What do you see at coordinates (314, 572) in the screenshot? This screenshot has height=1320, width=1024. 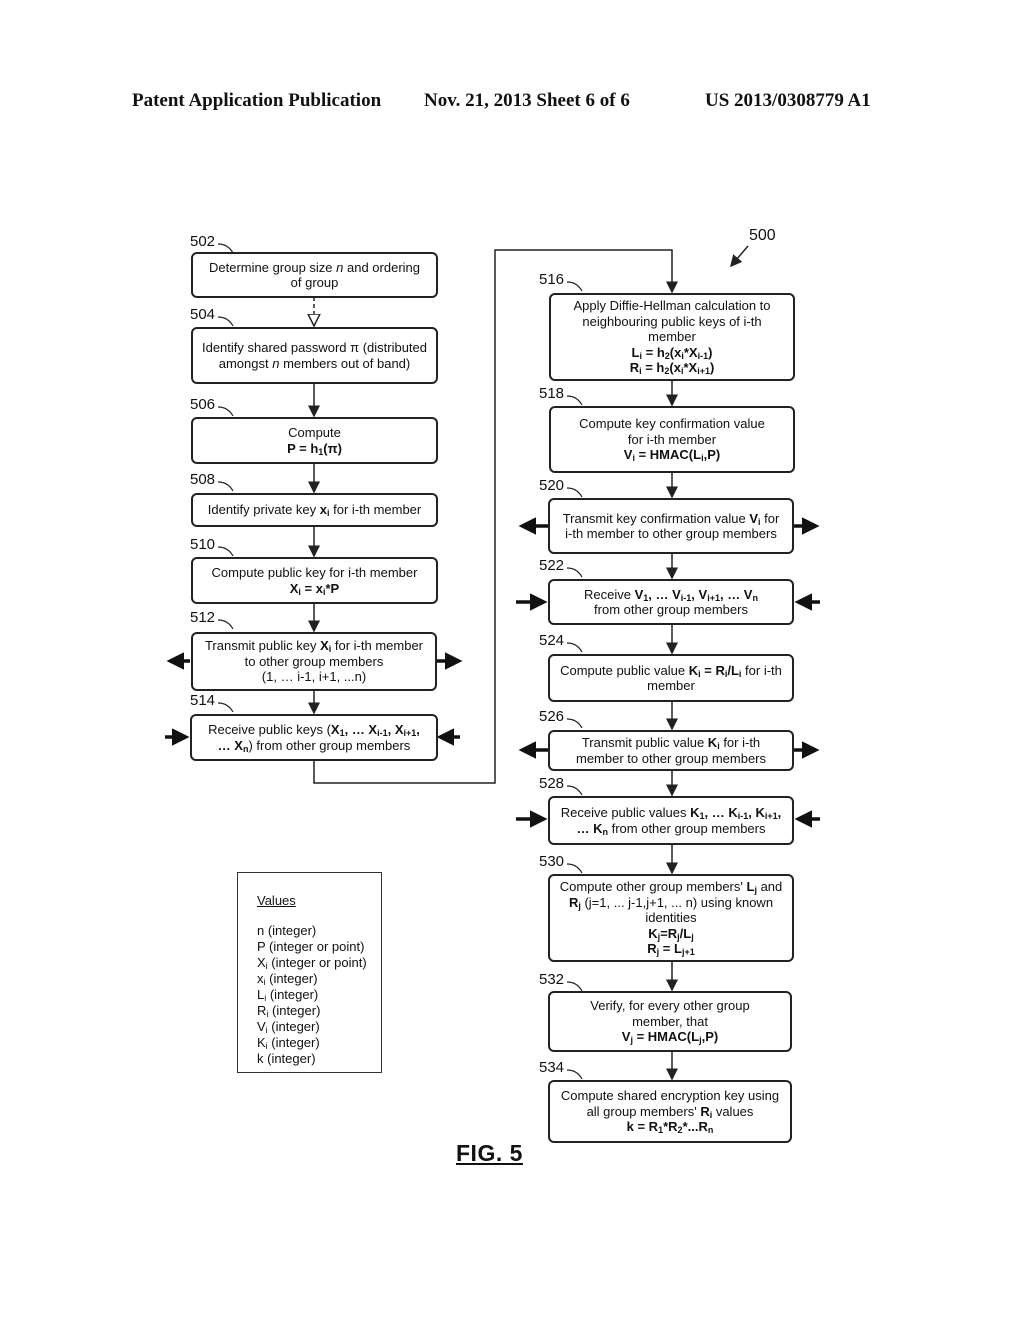 I see `step-text-line: Compute public key for i-th member` at bounding box center [314, 572].